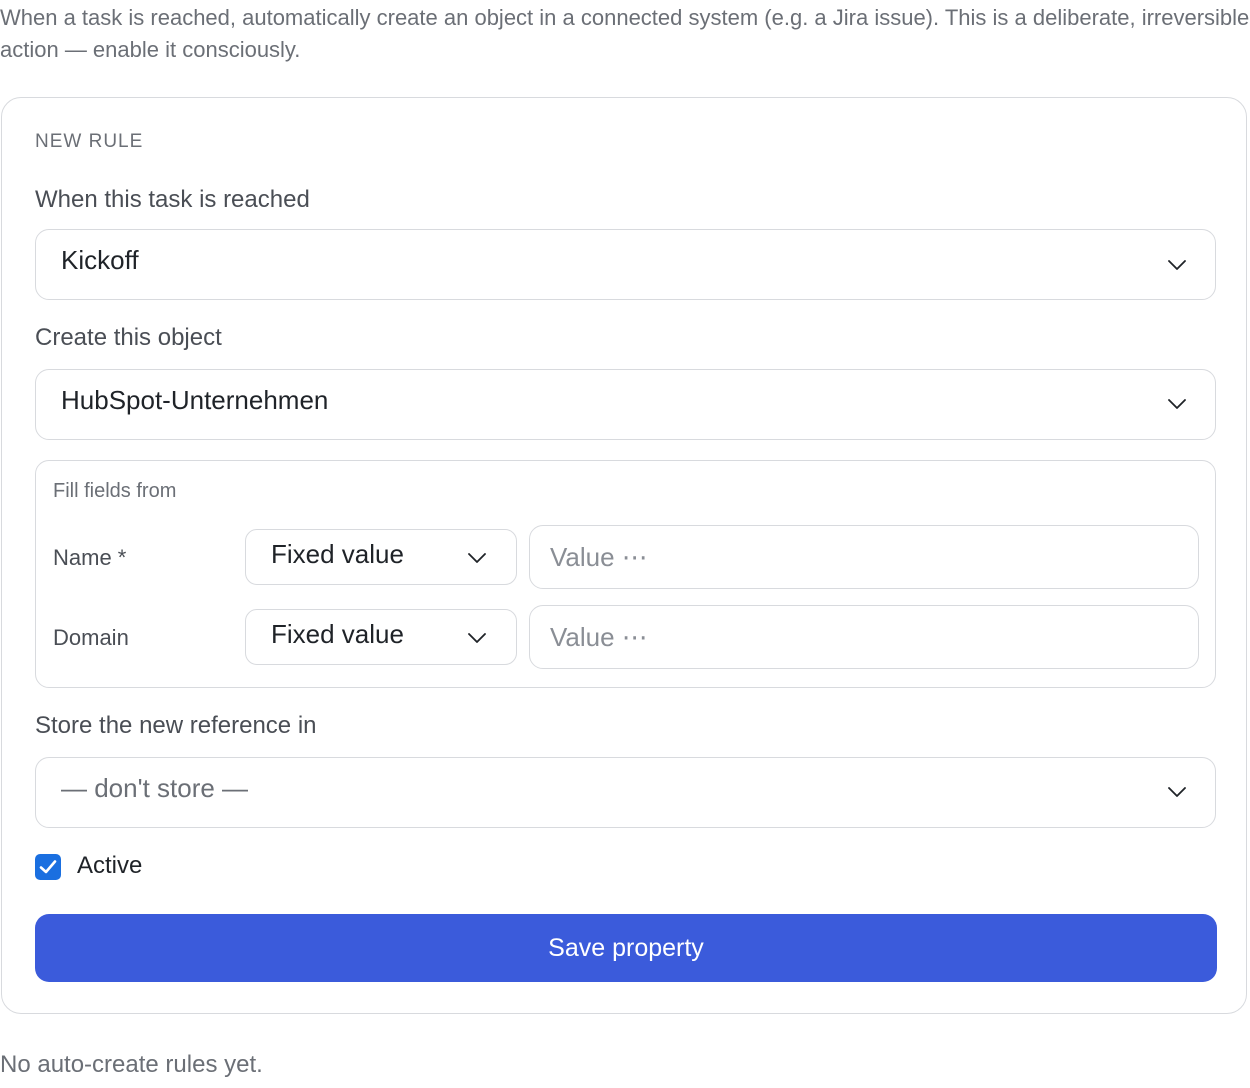 The height and width of the screenshot is (1088, 1250). What do you see at coordinates (172, 199) in the screenshot?
I see `task-field-label: When this task is reached` at bounding box center [172, 199].